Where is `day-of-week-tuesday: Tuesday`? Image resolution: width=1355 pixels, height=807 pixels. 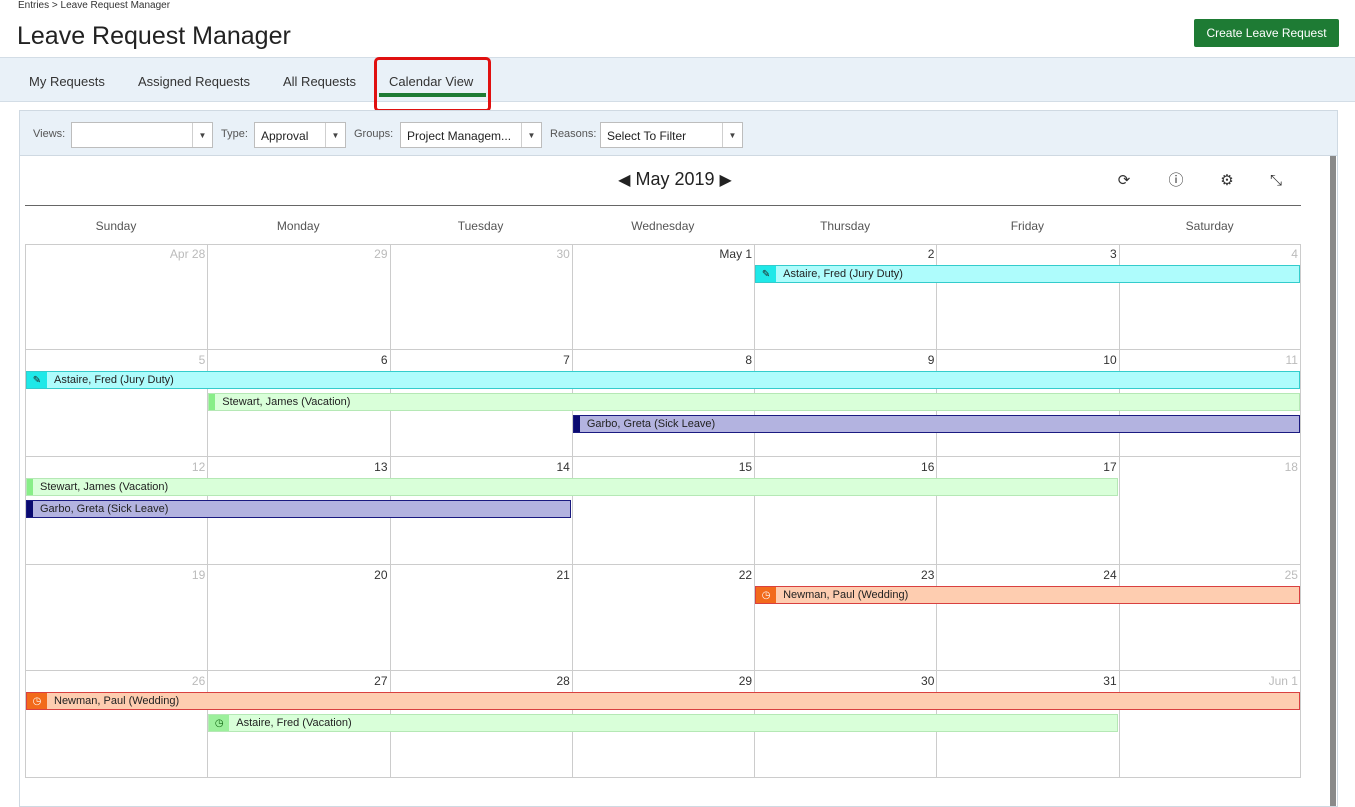
day-of-week-tuesday: Tuesday is located at coordinates (480, 226).